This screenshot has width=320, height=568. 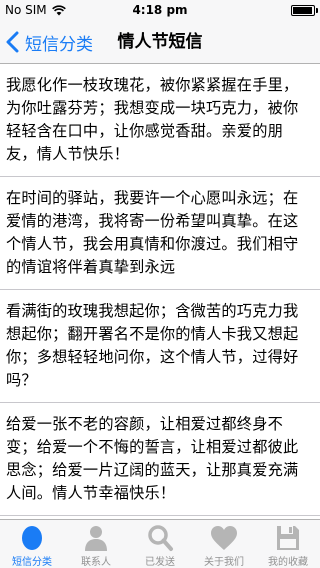 What do you see at coordinates (160, 538) in the screenshot?
I see `search-icon` at bounding box center [160, 538].